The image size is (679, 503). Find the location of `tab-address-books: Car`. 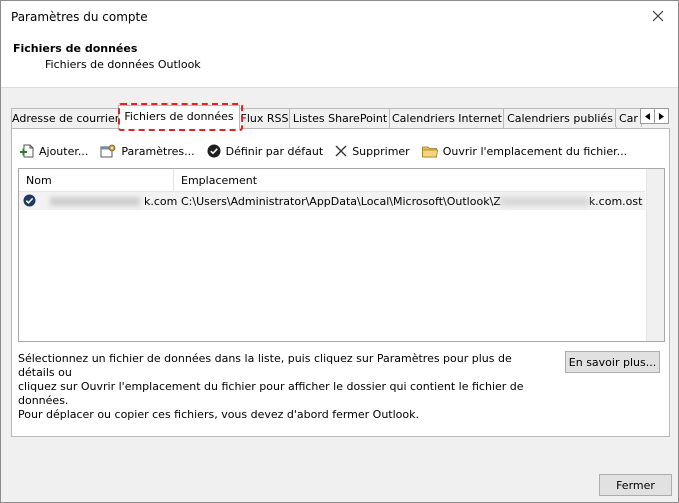

tab-address-books: Car is located at coordinates (628, 117).